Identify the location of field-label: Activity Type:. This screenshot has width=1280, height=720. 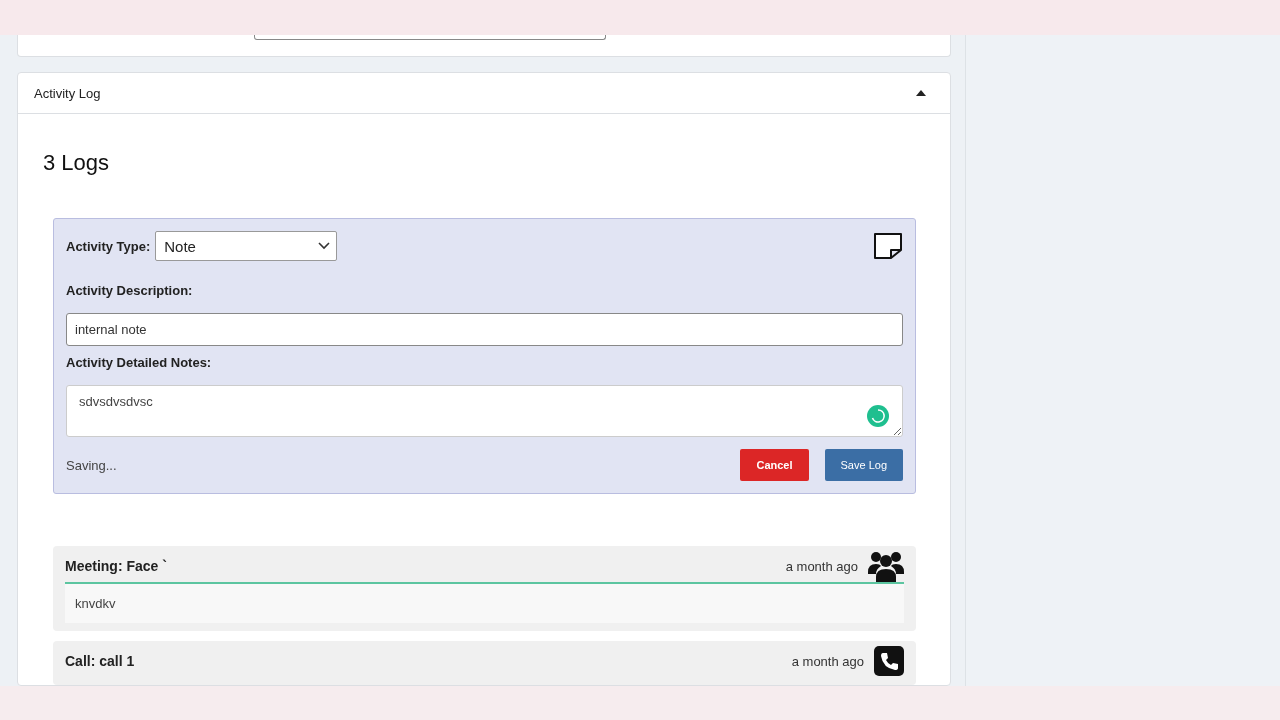
(108, 246).